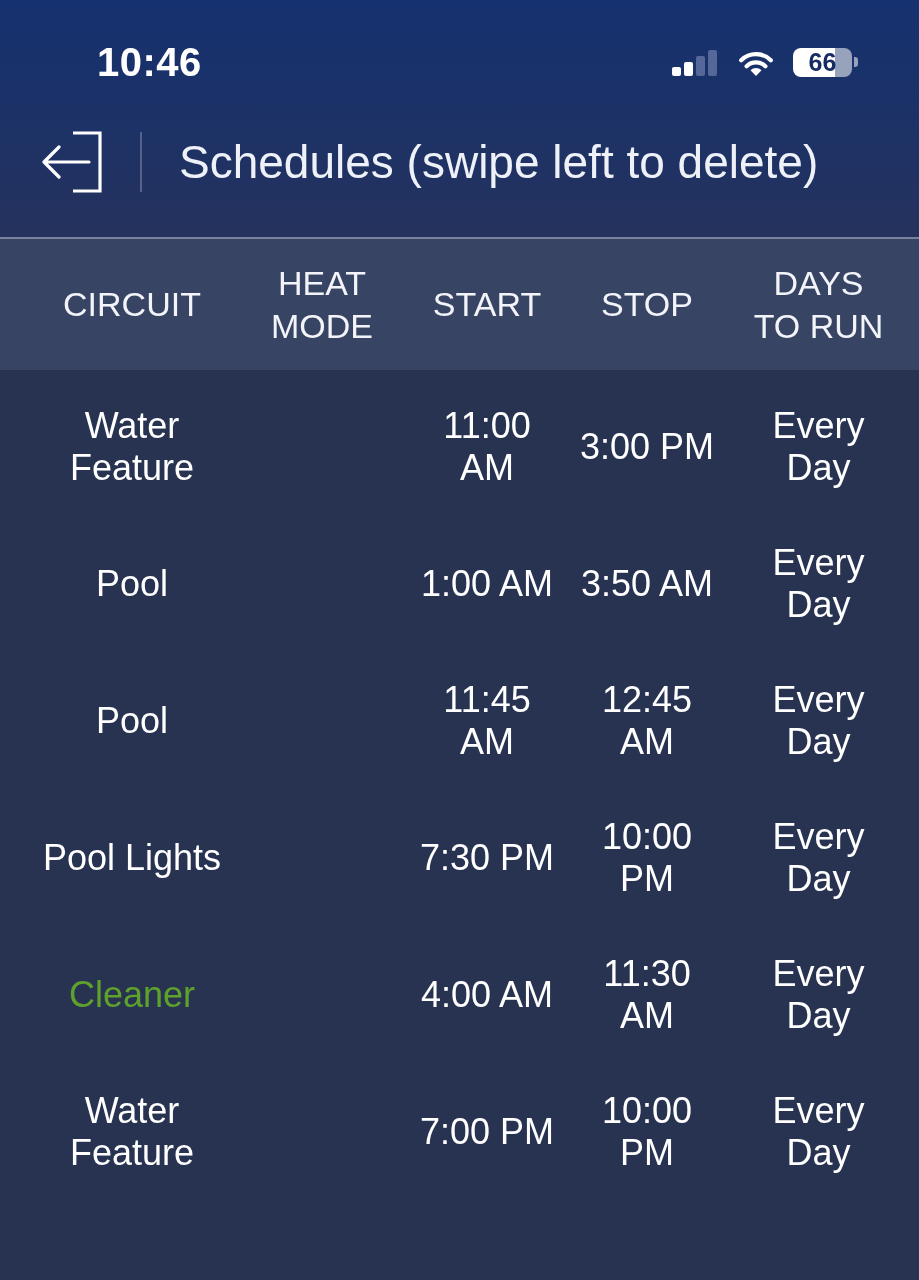 The width and height of the screenshot is (919, 1280). What do you see at coordinates (487, 994) in the screenshot?
I see `start-time-cell: 4:00 AM` at bounding box center [487, 994].